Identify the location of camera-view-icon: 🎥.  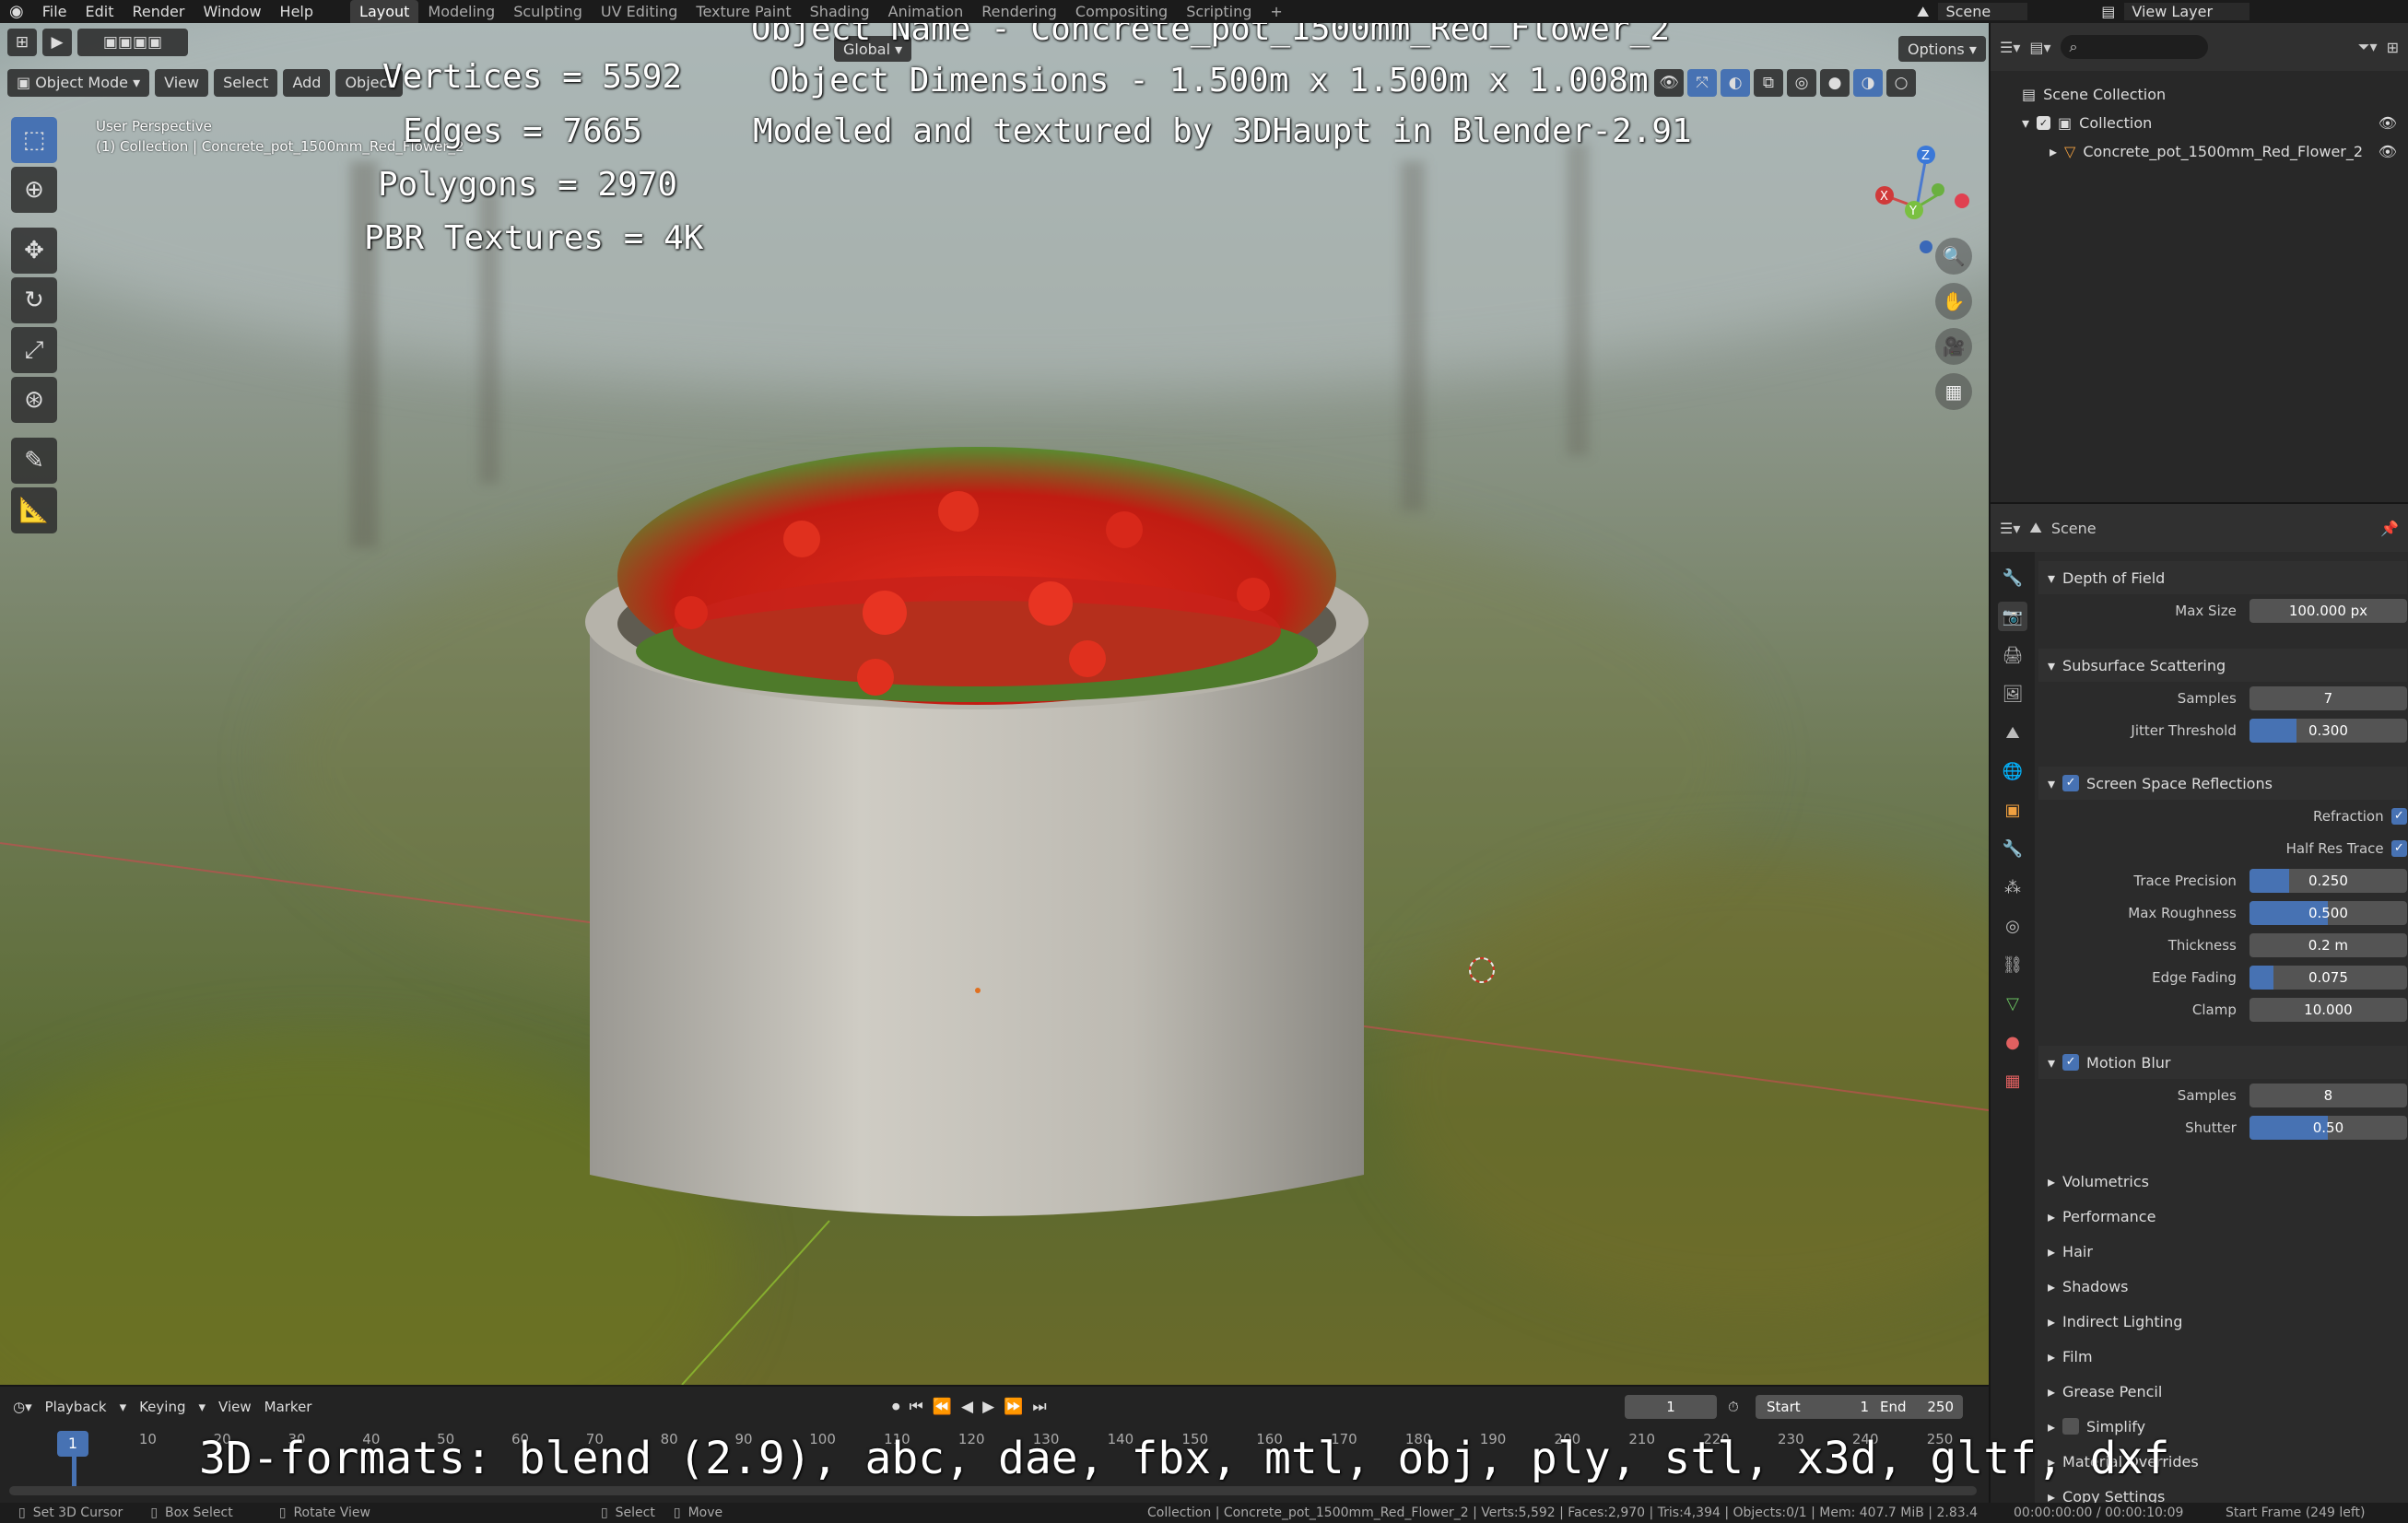
(1953, 346).